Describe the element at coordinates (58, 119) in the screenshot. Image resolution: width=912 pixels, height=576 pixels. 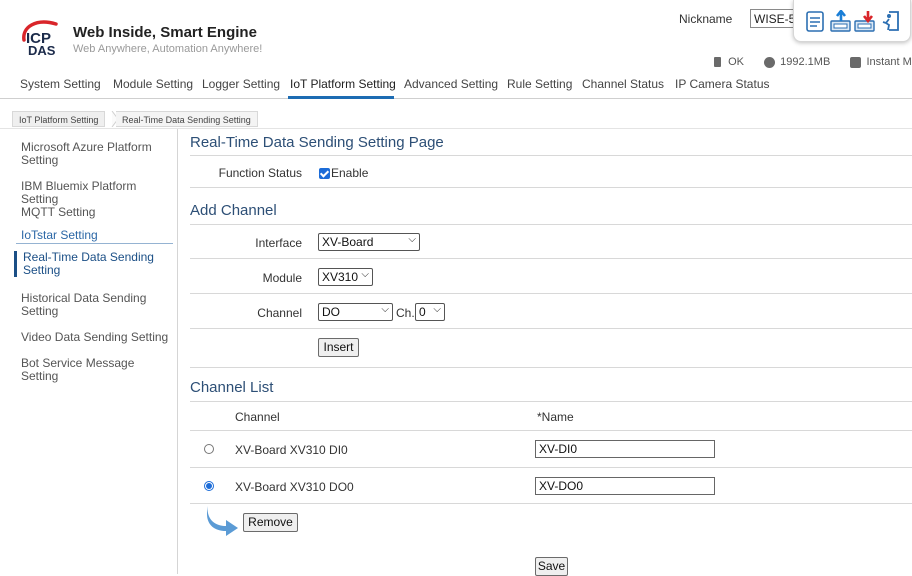
I see `breadcrumb-item-iot-platform: IoT Platform Setting` at that location.